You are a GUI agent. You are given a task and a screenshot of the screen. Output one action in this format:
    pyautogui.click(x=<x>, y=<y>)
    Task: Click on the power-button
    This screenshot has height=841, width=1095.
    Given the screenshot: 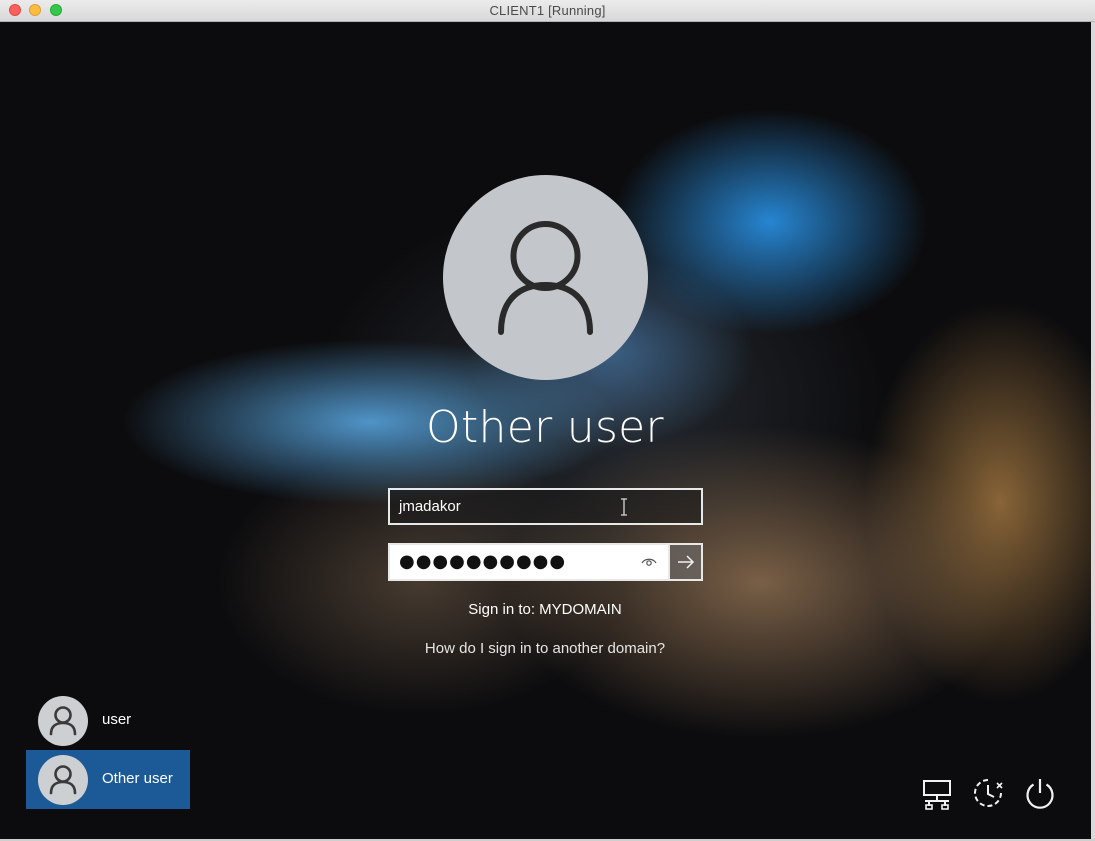 What is the action you would take?
    pyautogui.click(x=1040, y=793)
    